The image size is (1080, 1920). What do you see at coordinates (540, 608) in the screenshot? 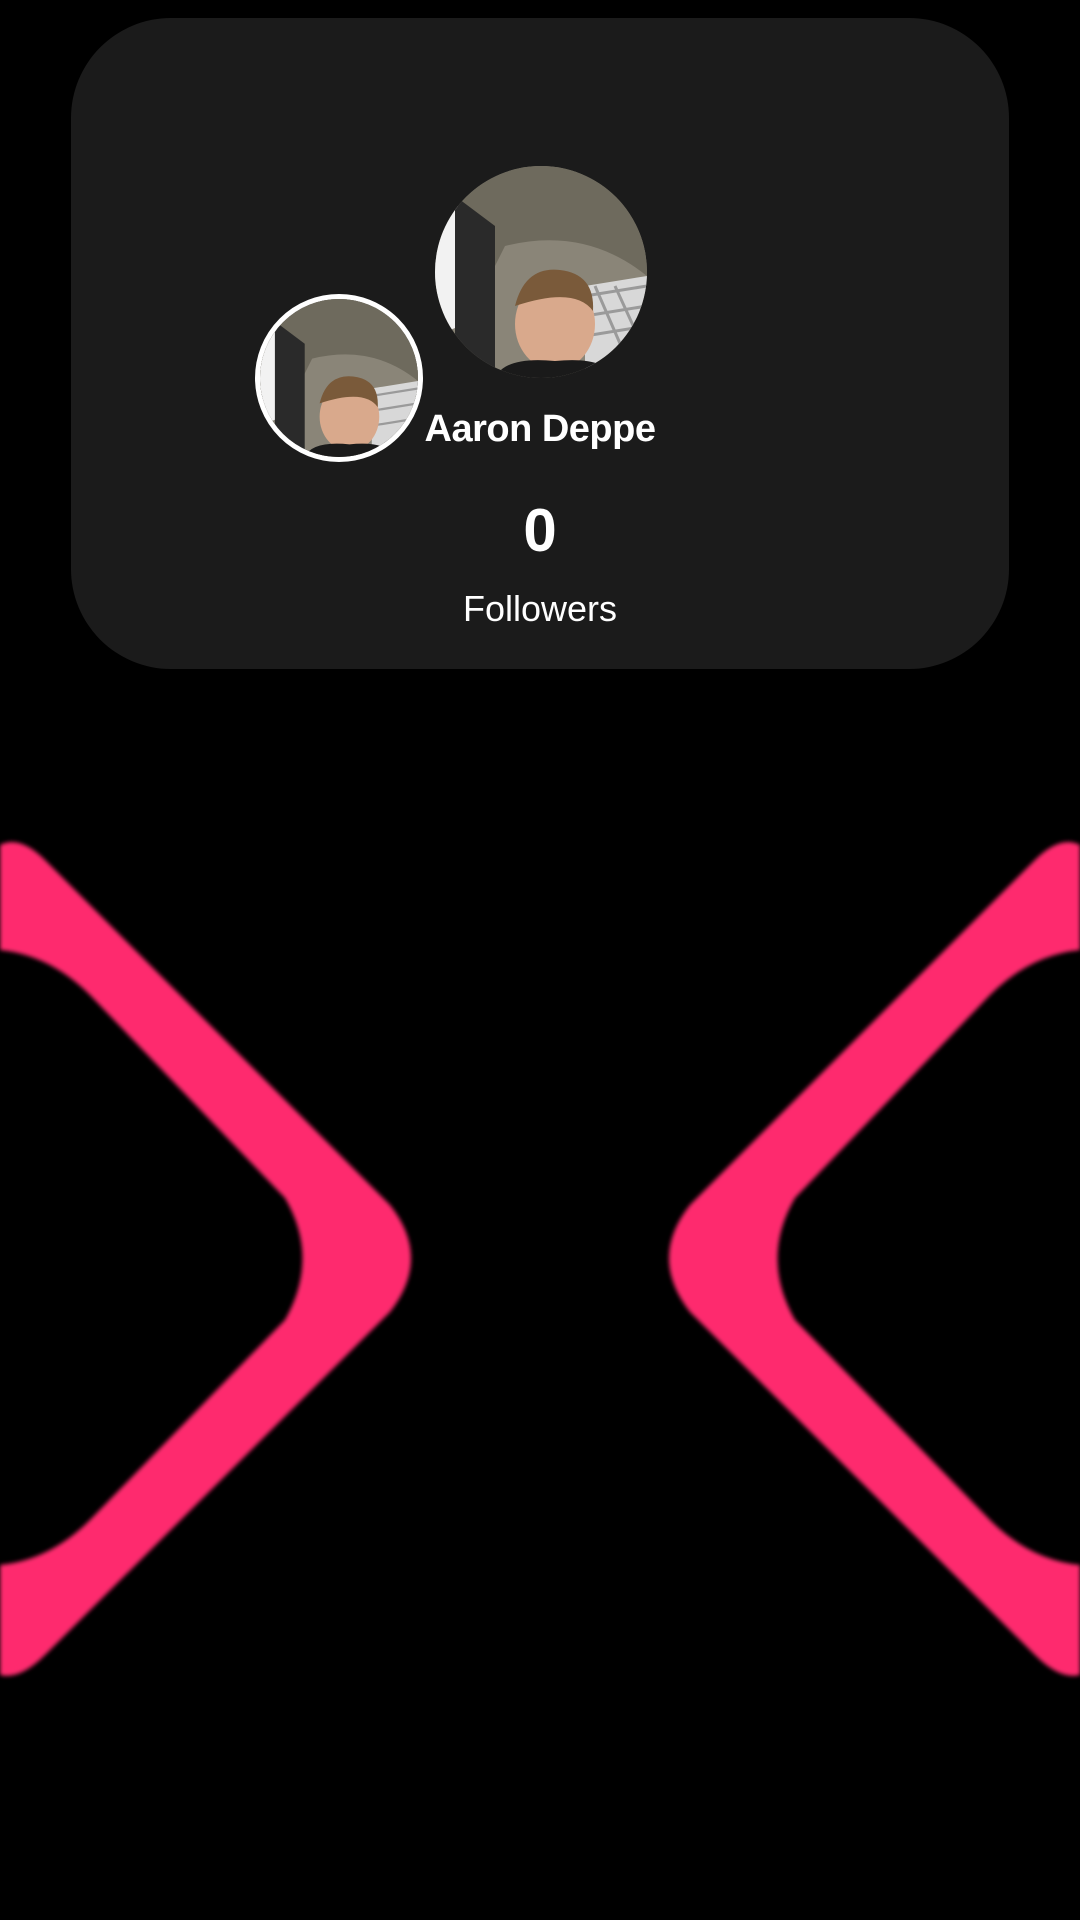
I see `follower-label: Followers` at bounding box center [540, 608].